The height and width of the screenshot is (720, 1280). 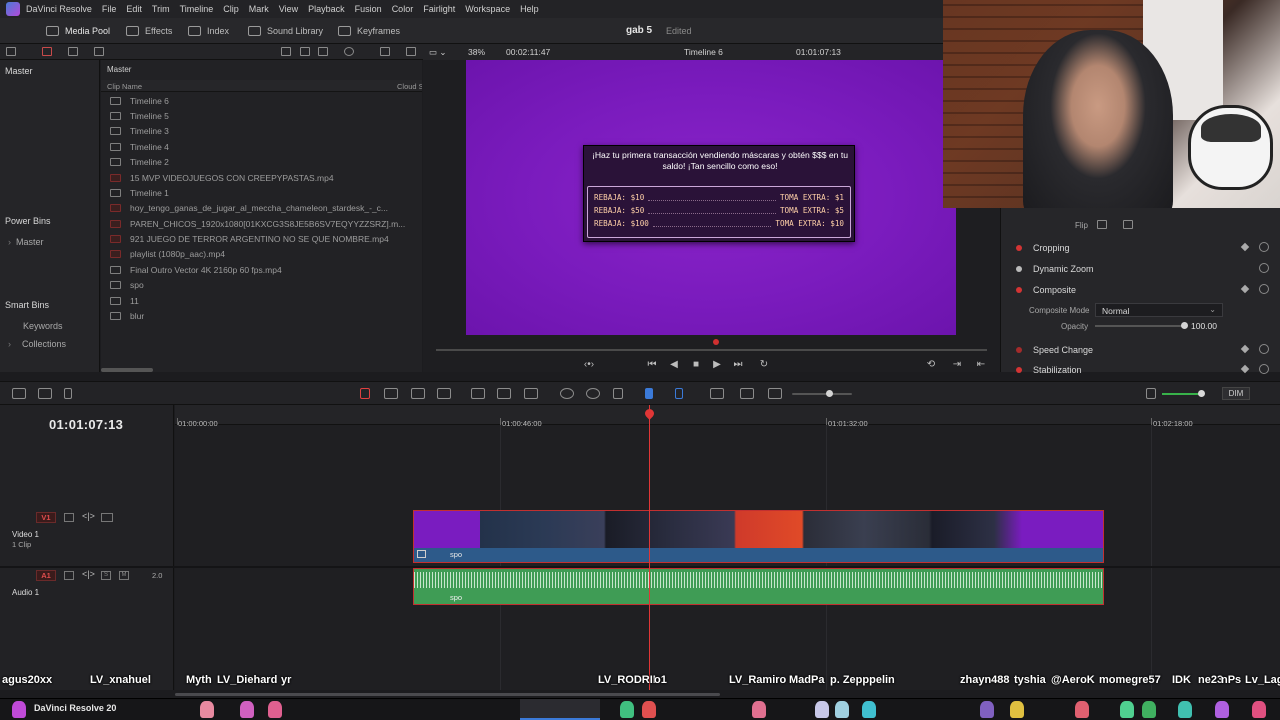 I want to click on menu-color: Color, so click(x=403, y=9).